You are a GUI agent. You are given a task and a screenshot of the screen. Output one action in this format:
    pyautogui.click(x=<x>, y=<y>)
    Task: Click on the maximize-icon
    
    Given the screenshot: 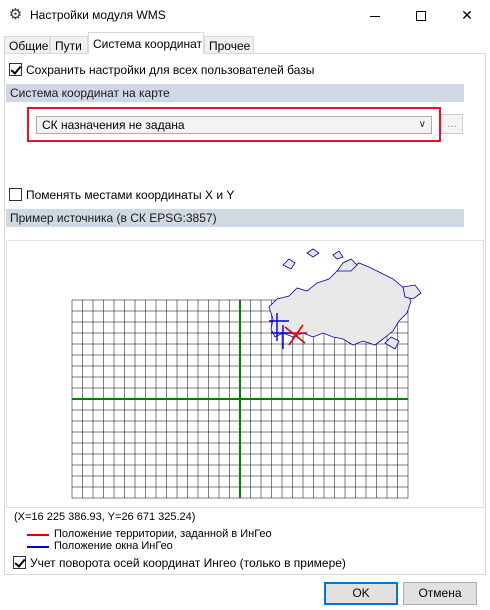 What is the action you would take?
    pyautogui.click(x=421, y=16)
    